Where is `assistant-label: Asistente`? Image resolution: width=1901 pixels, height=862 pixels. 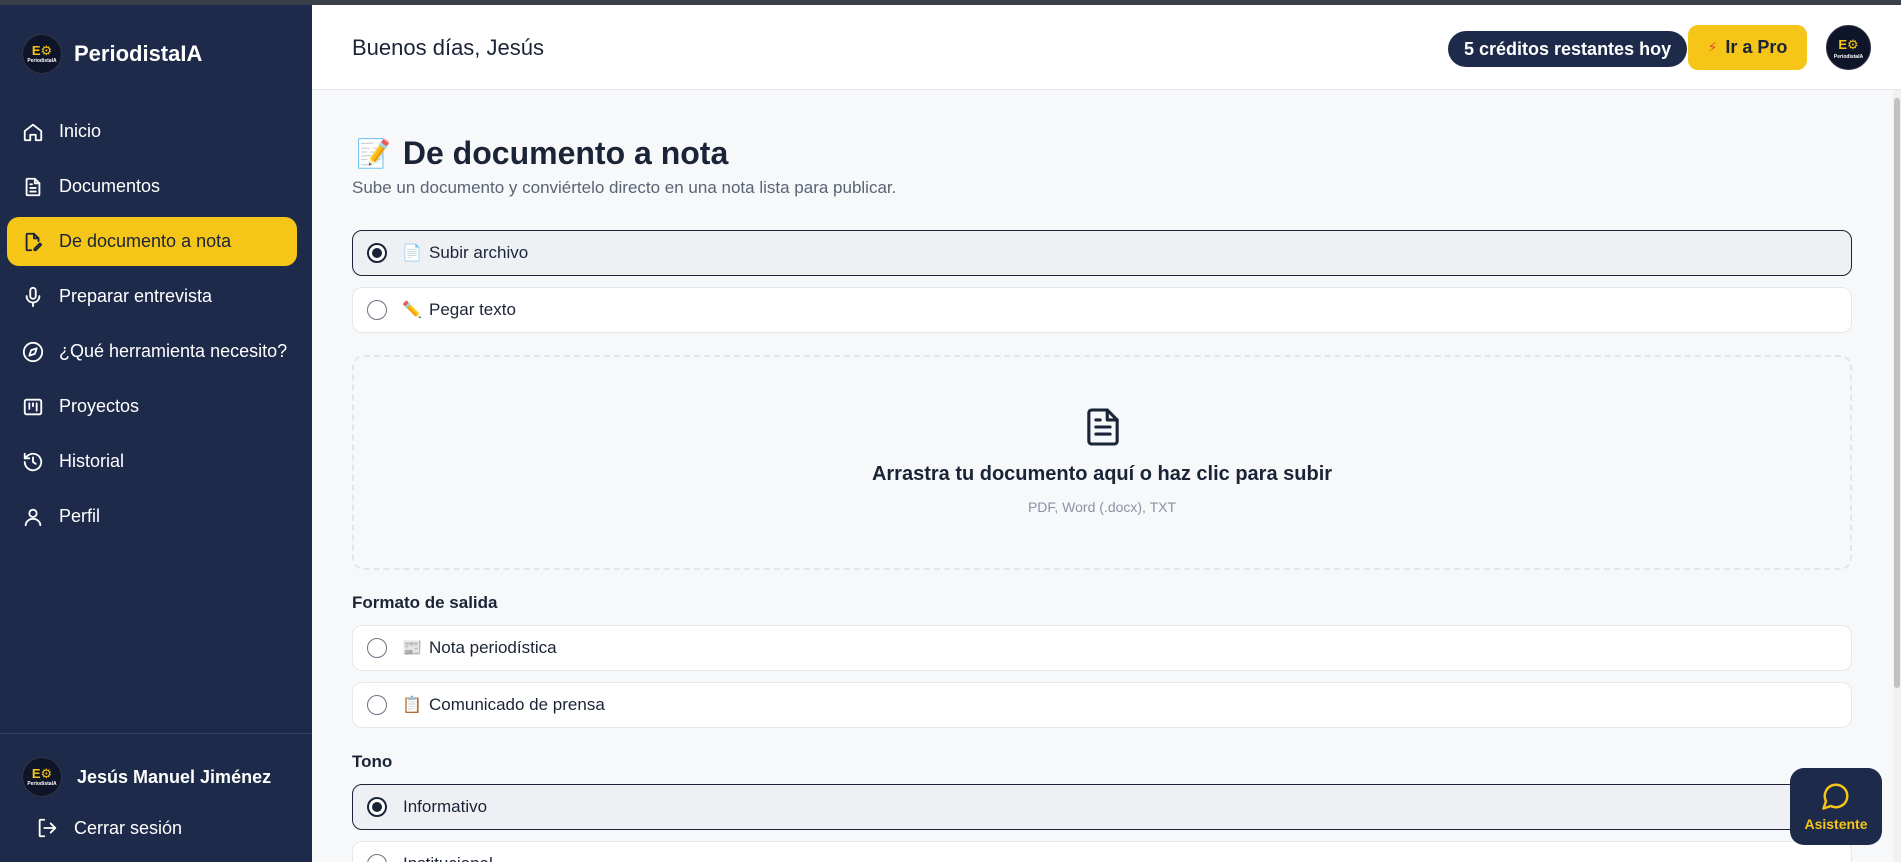 assistant-label: Asistente is located at coordinates (1836, 824).